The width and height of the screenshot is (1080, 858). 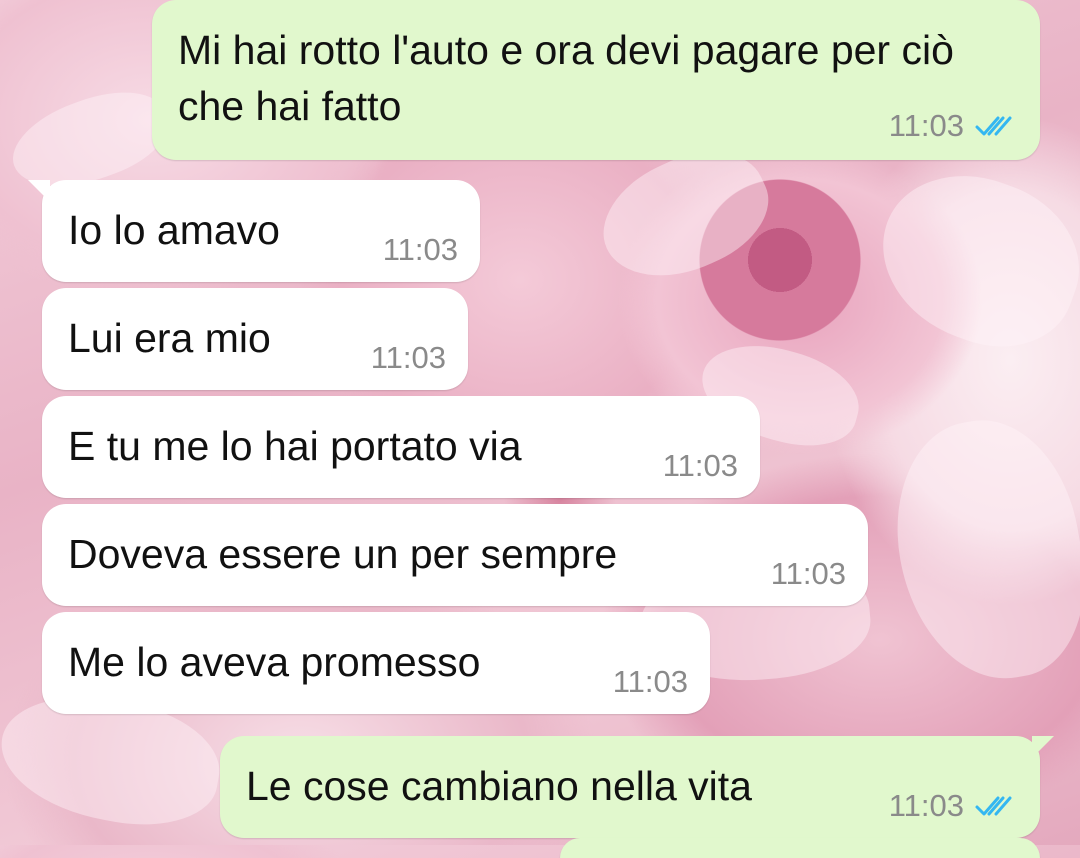 I want to click on message-bubble-outgoing: Le cose cambiano nella vita 11:03, so click(x=637, y=787).